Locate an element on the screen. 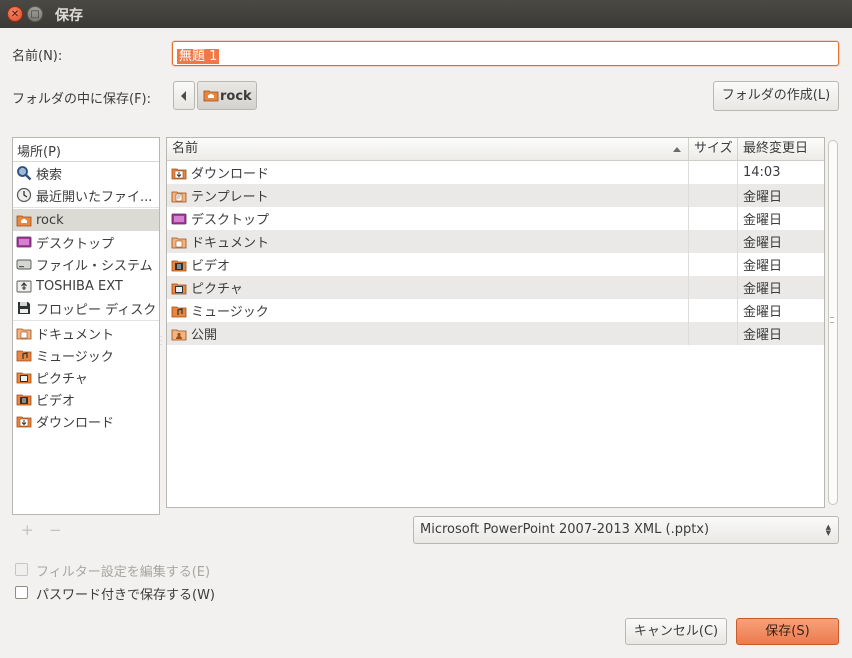 The width and height of the screenshot is (852, 658). edit-filter-label: フィルター設定を編集する(E) is located at coordinates (123, 572).